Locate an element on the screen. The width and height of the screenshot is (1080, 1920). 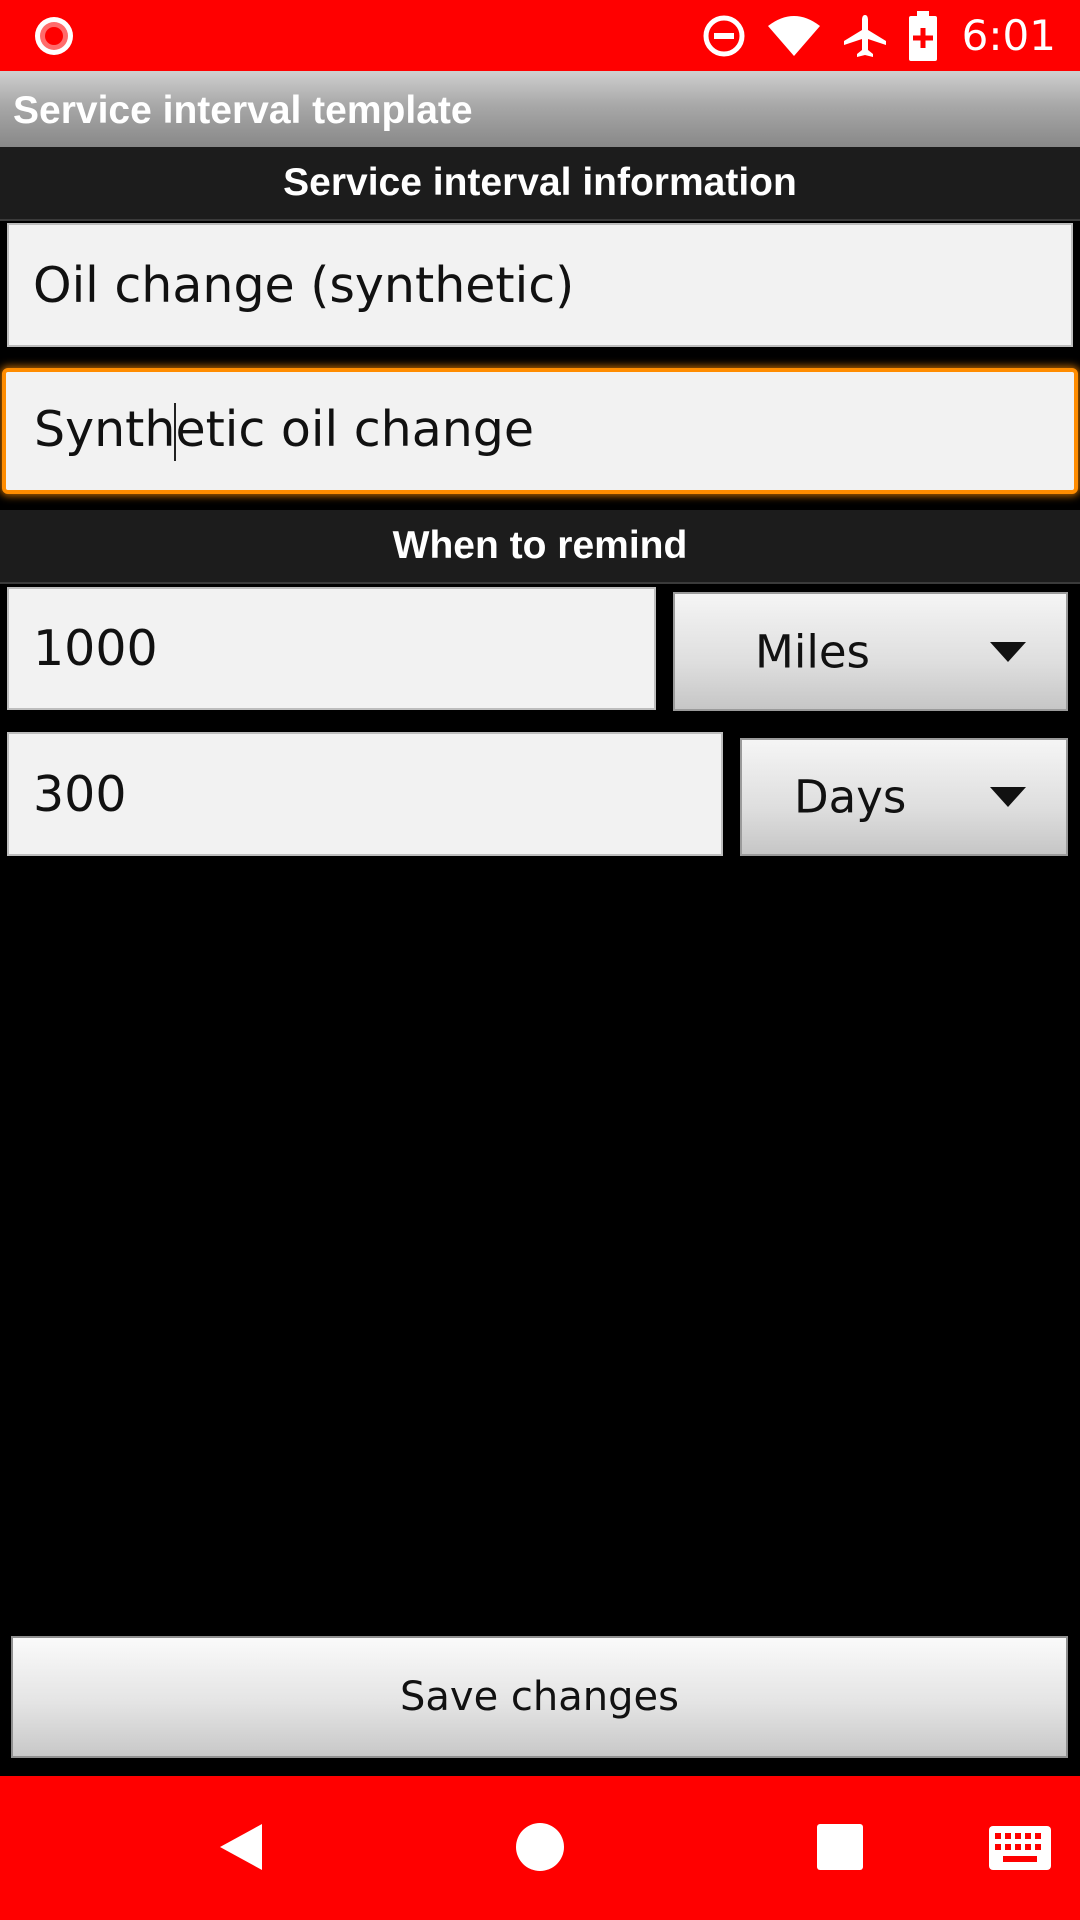
record-icon is located at coordinates (54, 36).